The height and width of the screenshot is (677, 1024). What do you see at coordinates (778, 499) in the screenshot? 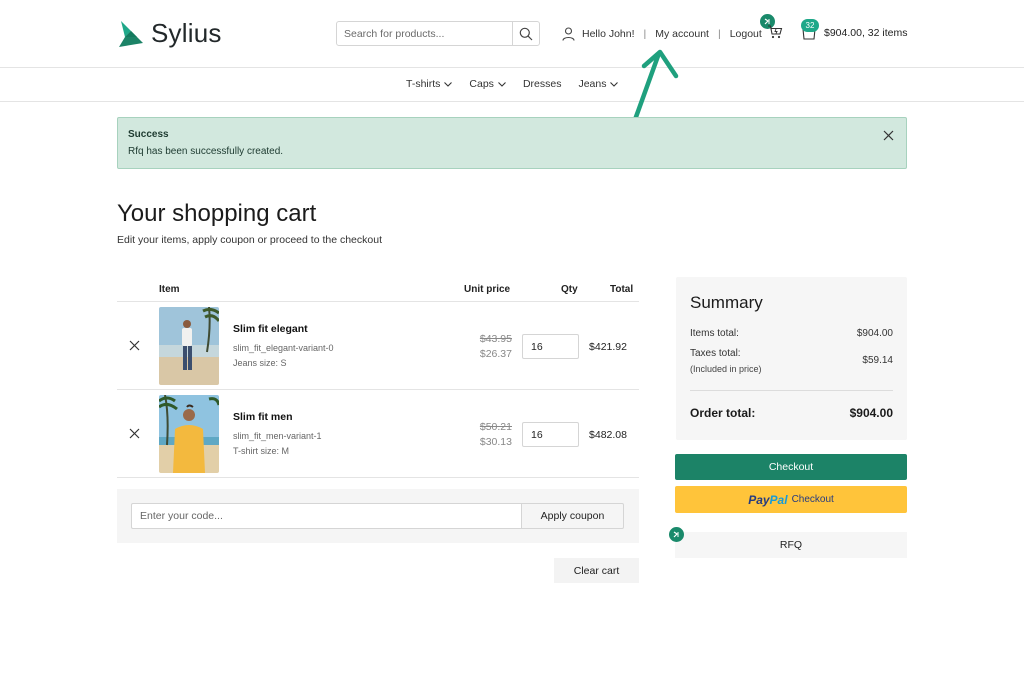
I see `paypal-logo-pal: Pal` at bounding box center [778, 499].